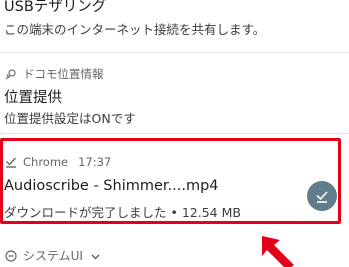  I want to click on chevron-down-icon, so click(95, 256).